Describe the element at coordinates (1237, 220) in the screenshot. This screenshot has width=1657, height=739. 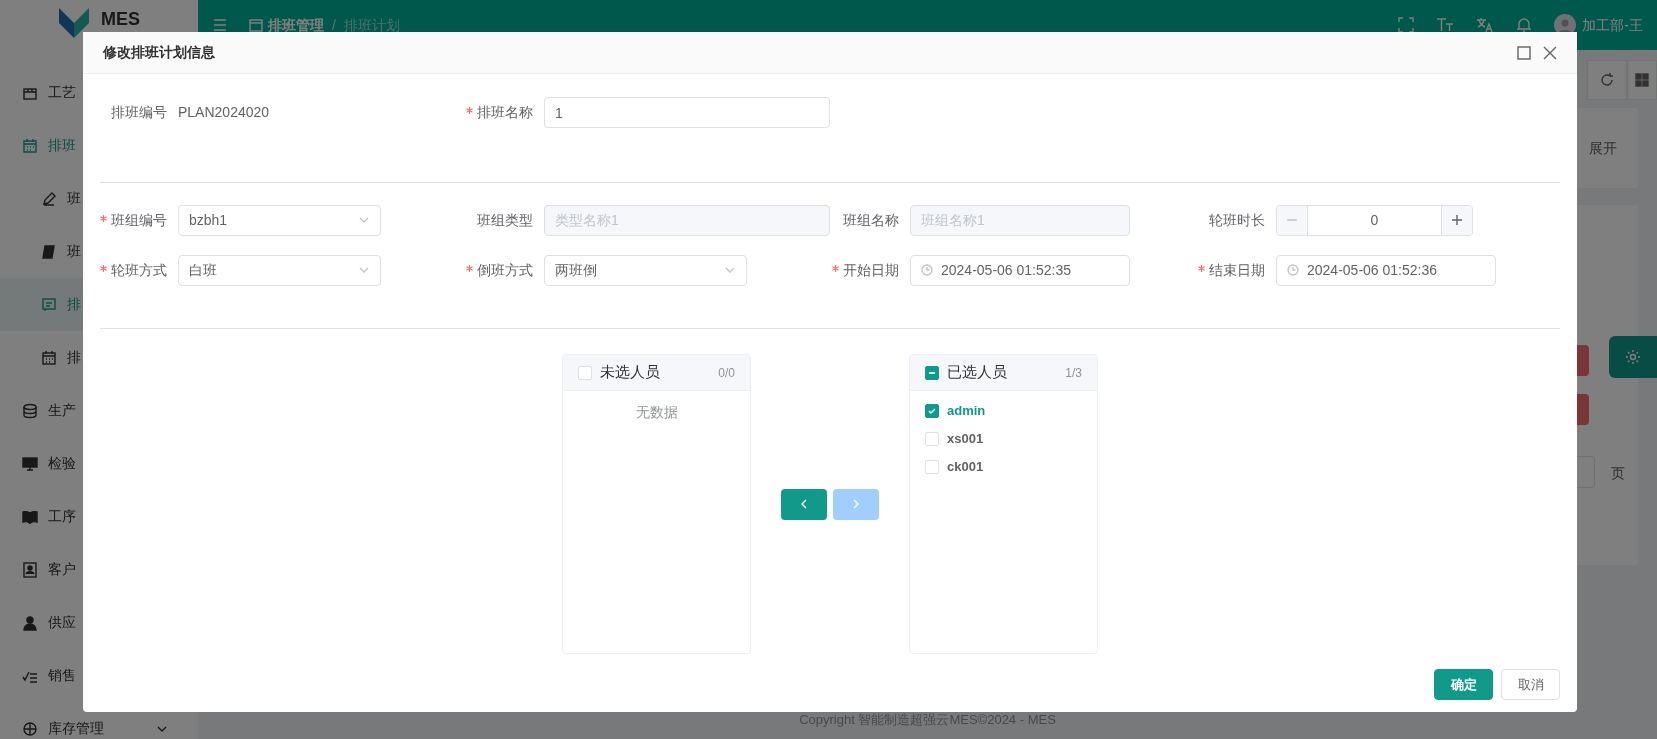
I see `field-label: 轮班时长` at that location.